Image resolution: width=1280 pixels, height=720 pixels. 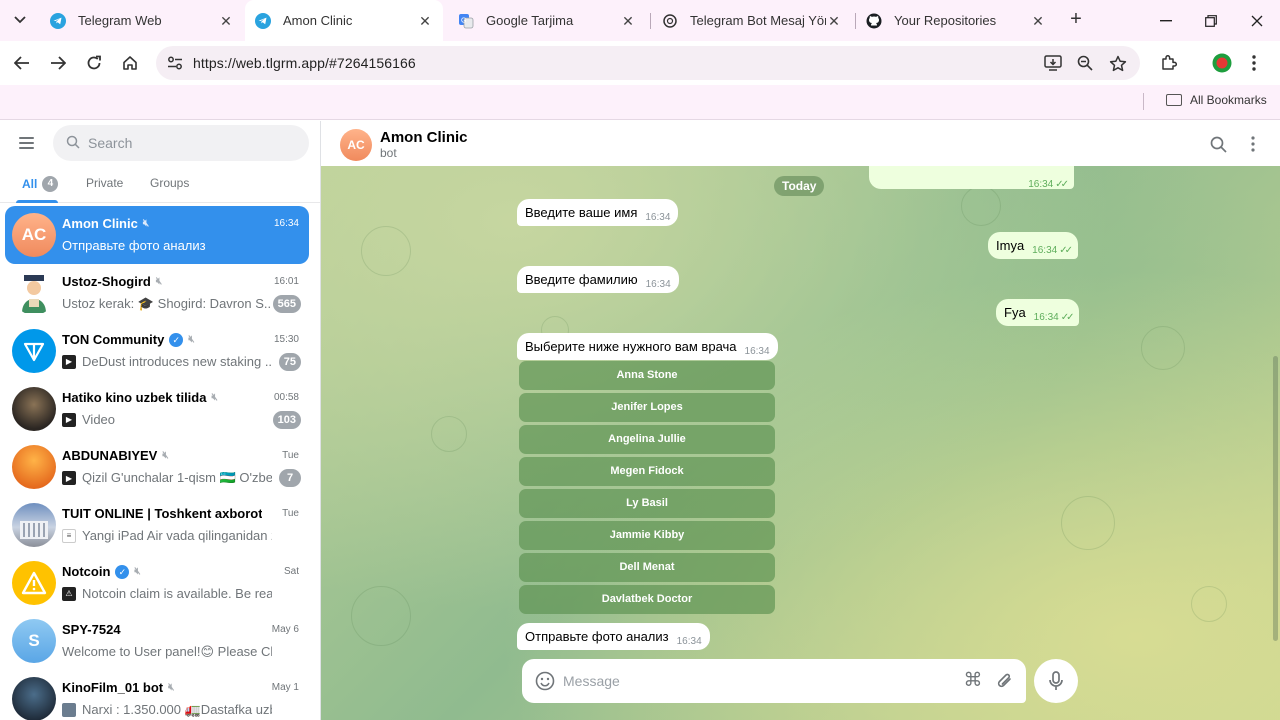 What do you see at coordinates (175, 63) in the screenshot?
I see `site-info-icon` at bounding box center [175, 63].